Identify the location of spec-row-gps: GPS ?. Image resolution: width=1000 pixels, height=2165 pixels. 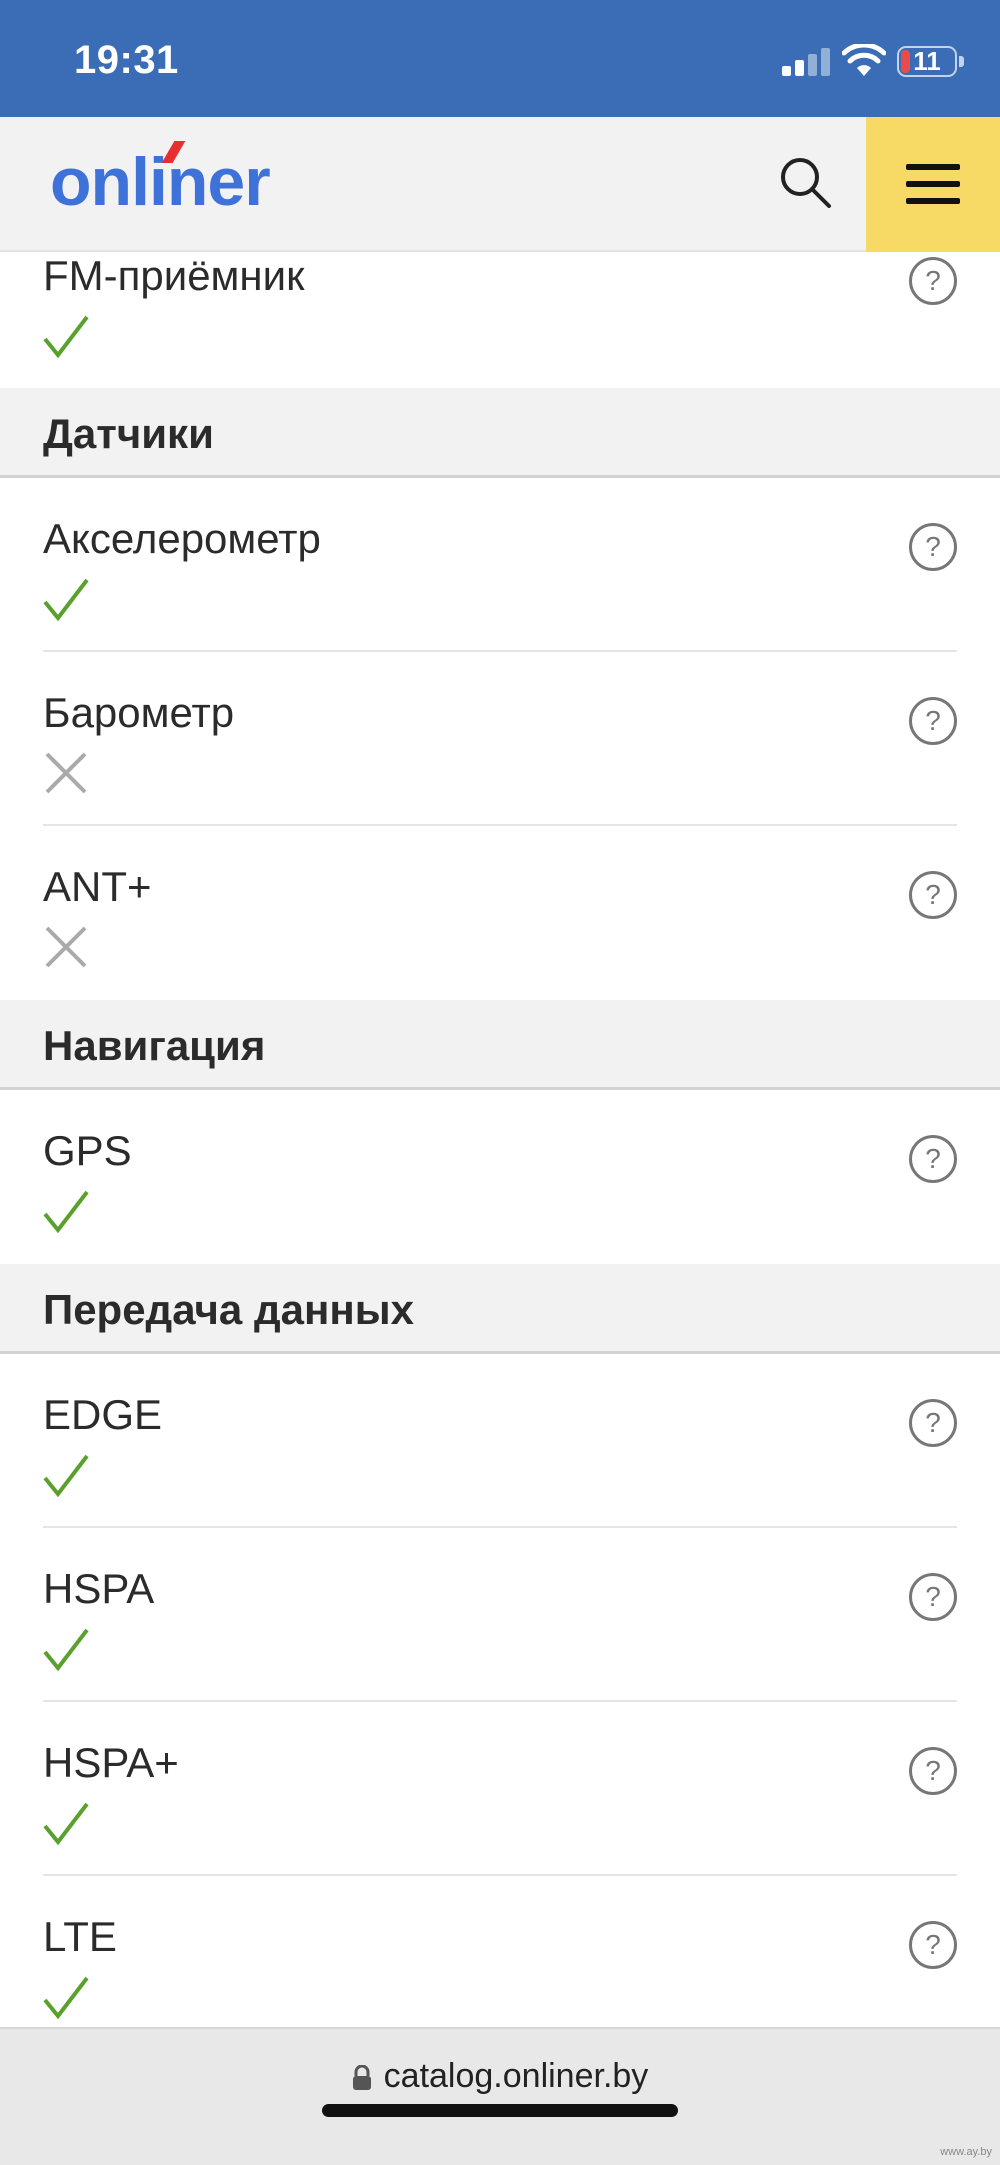
(500, 1177).